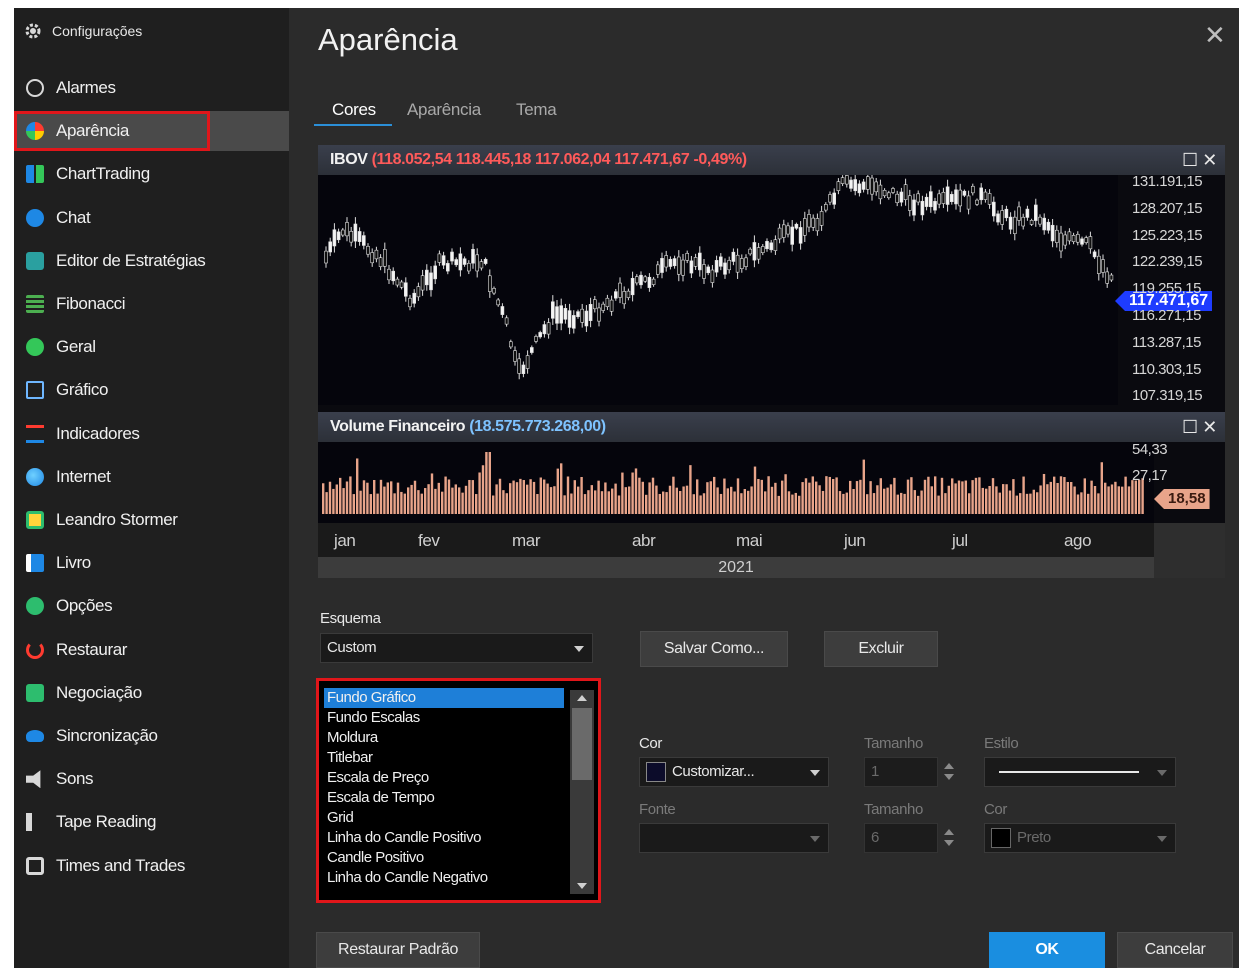  I want to click on sidebar-item-times-and-trades: Times and Trades, so click(151, 866).